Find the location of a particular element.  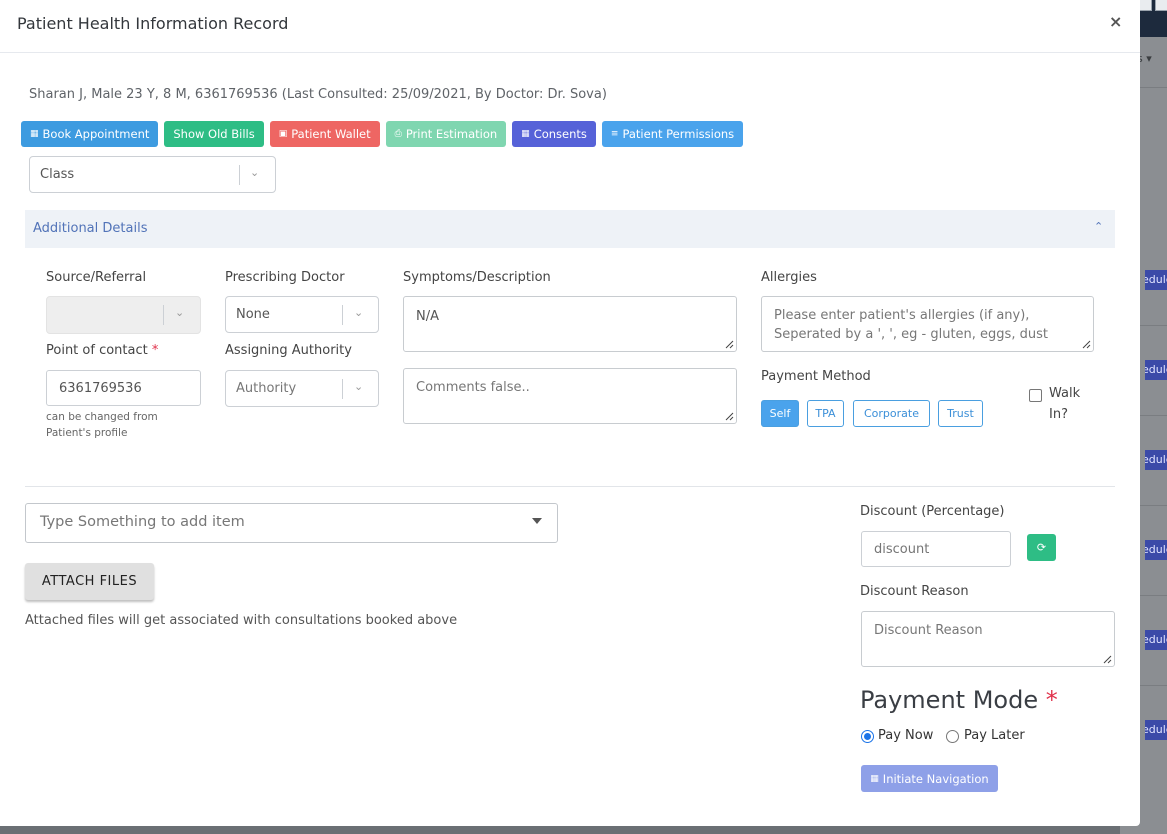

modal-title: Patient Health Information Record is located at coordinates (153, 23).